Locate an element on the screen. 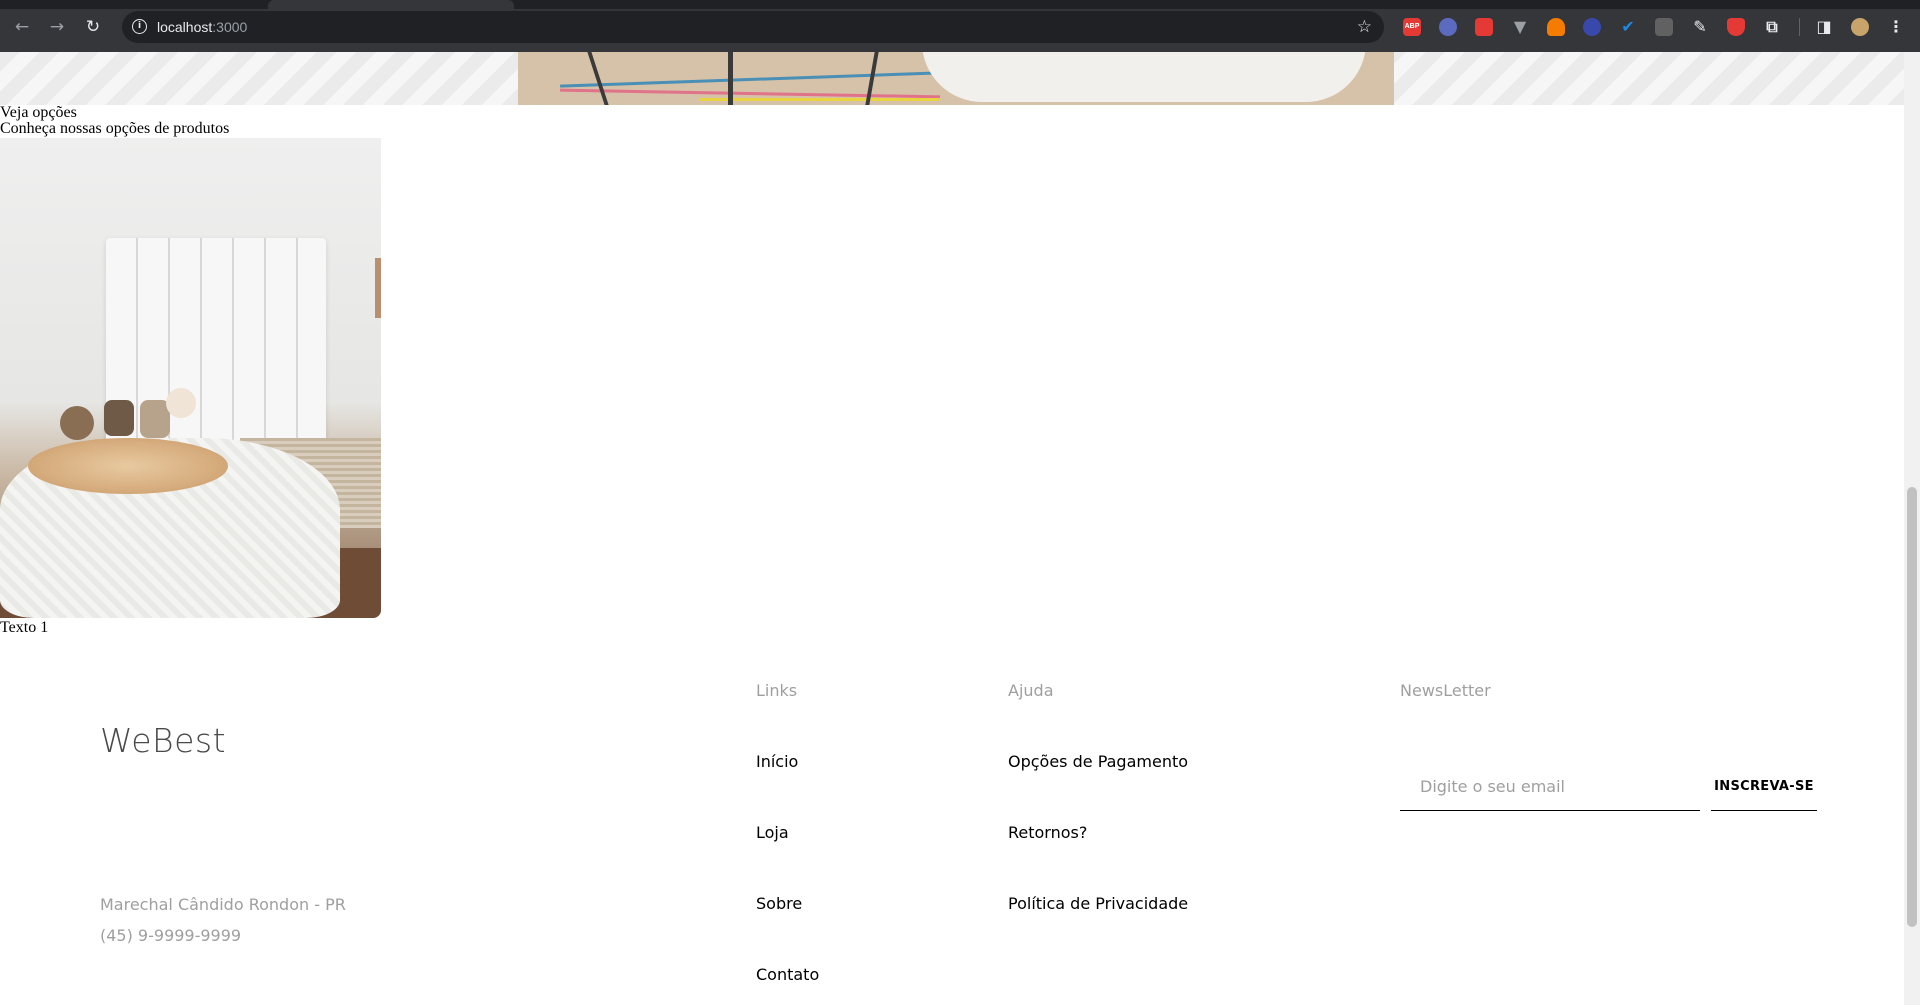 The height and width of the screenshot is (1005, 1920). url-text: localhost:3000 is located at coordinates (202, 27).